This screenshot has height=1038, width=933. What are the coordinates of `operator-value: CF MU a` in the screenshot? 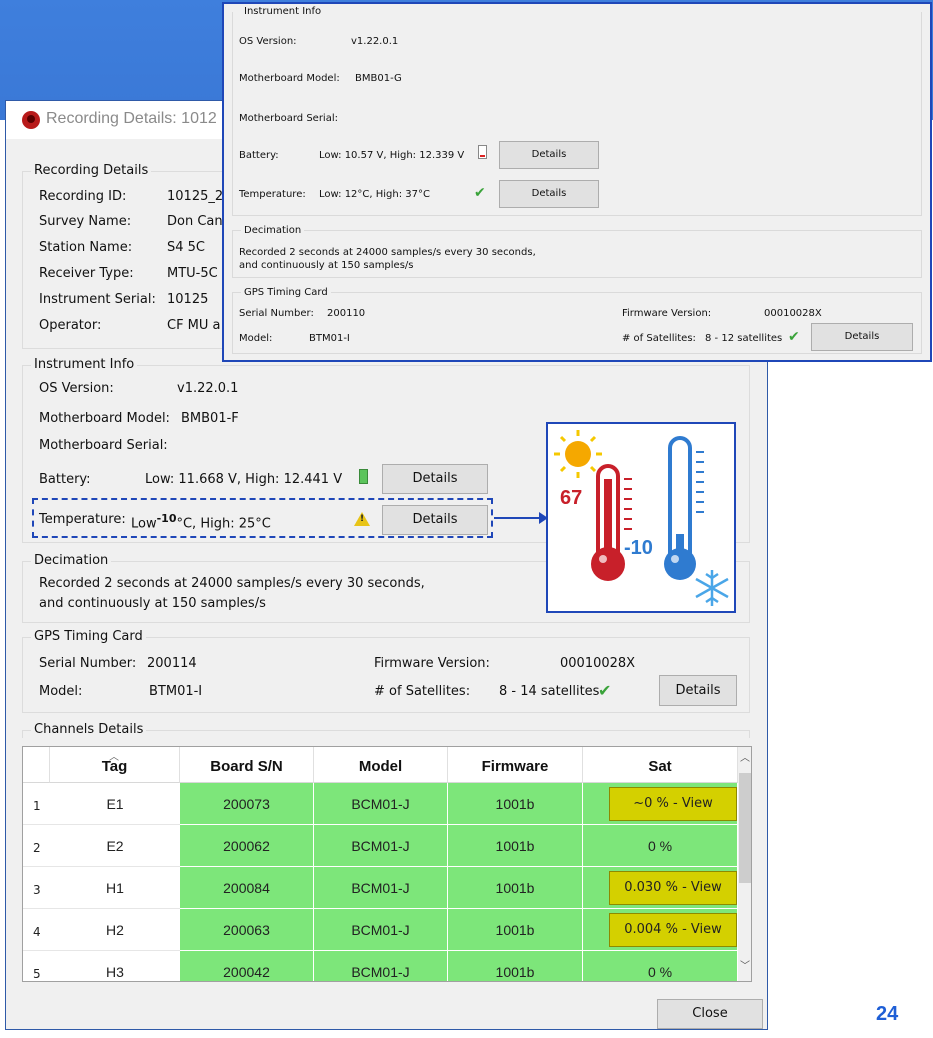 It's located at (194, 325).